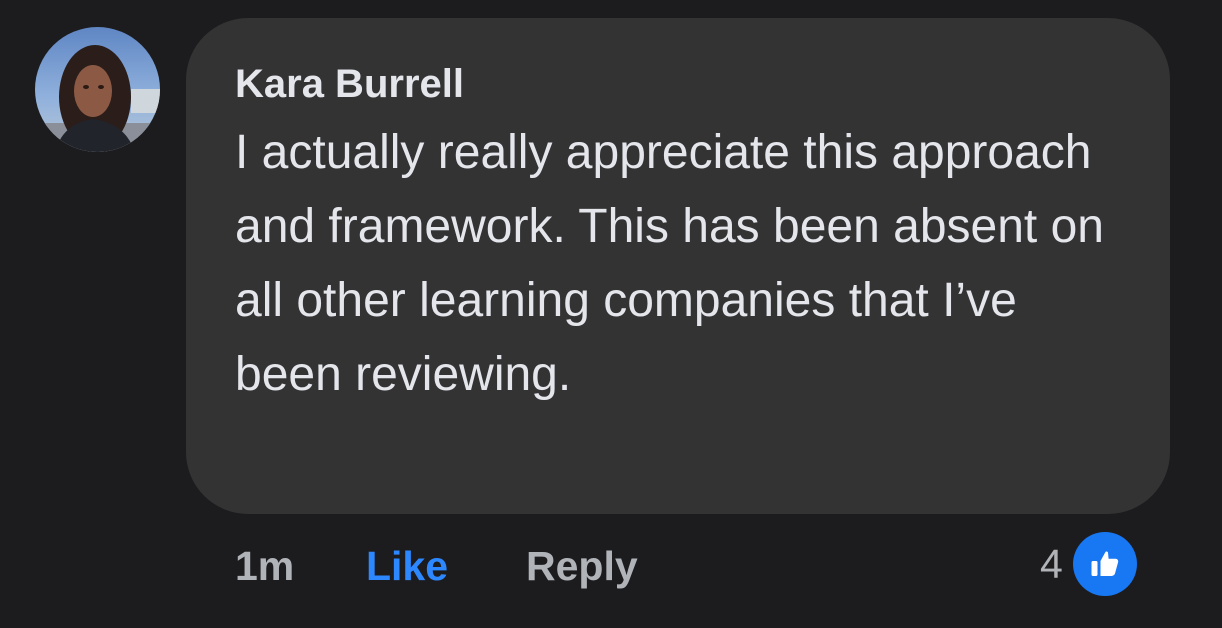  I want to click on comment-timestamp: 1m, so click(264, 566).